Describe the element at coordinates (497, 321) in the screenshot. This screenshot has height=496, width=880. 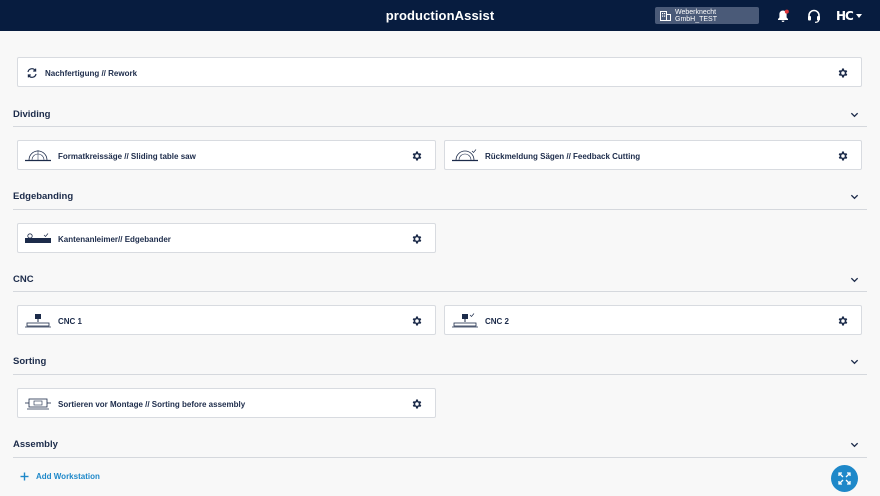
I see `workstation-label: CNC 2` at that location.